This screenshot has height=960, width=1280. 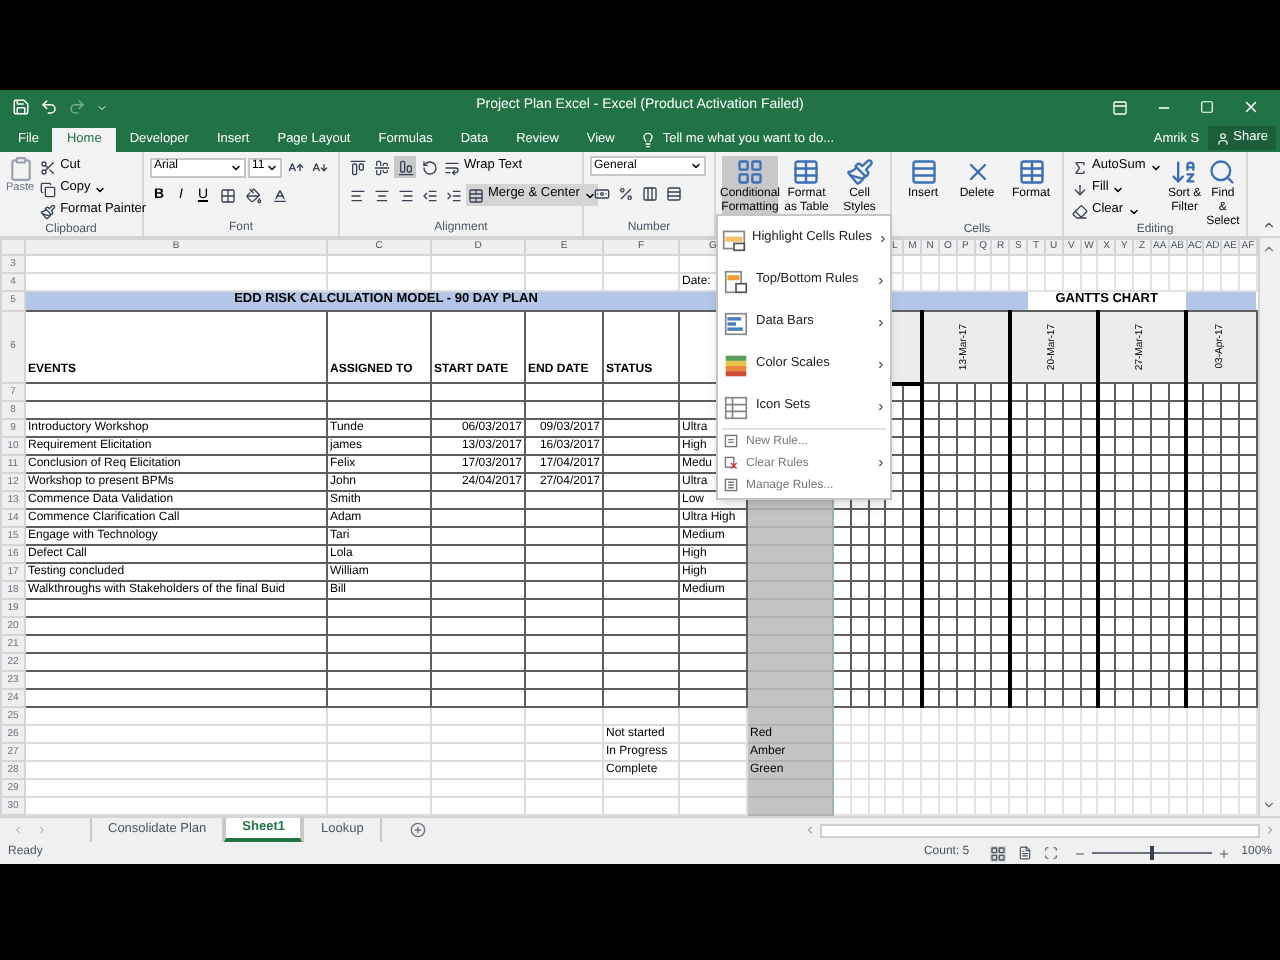 I want to click on align-top-icon, so click(x=357, y=167).